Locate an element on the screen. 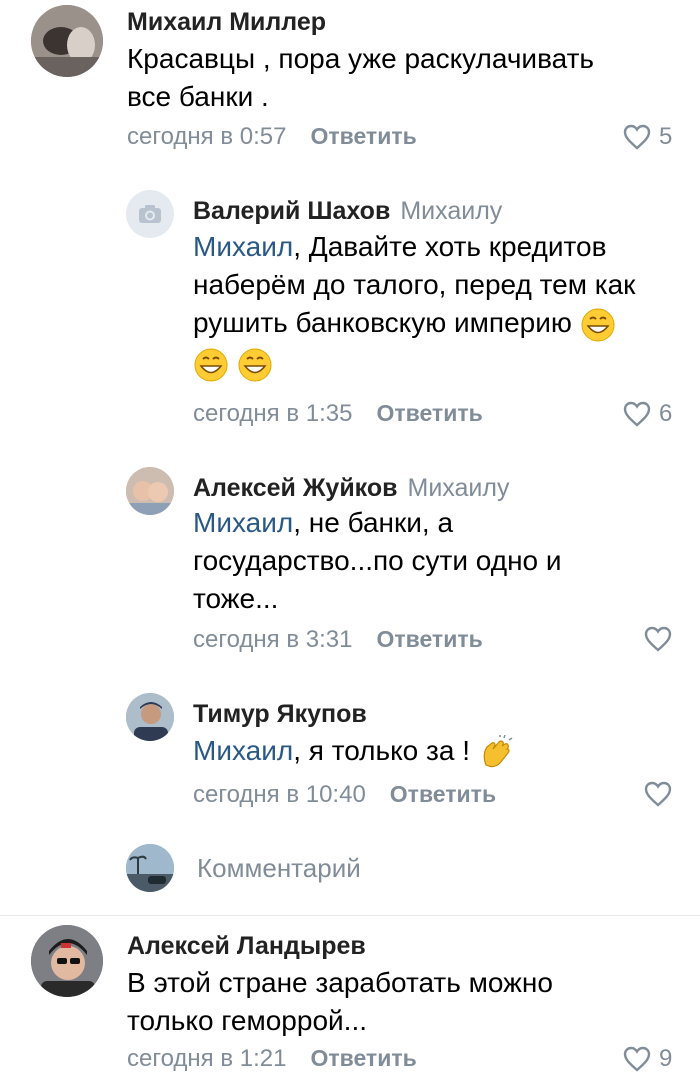 This screenshot has width=700, height=1084. camera-icon is located at coordinates (150, 214).